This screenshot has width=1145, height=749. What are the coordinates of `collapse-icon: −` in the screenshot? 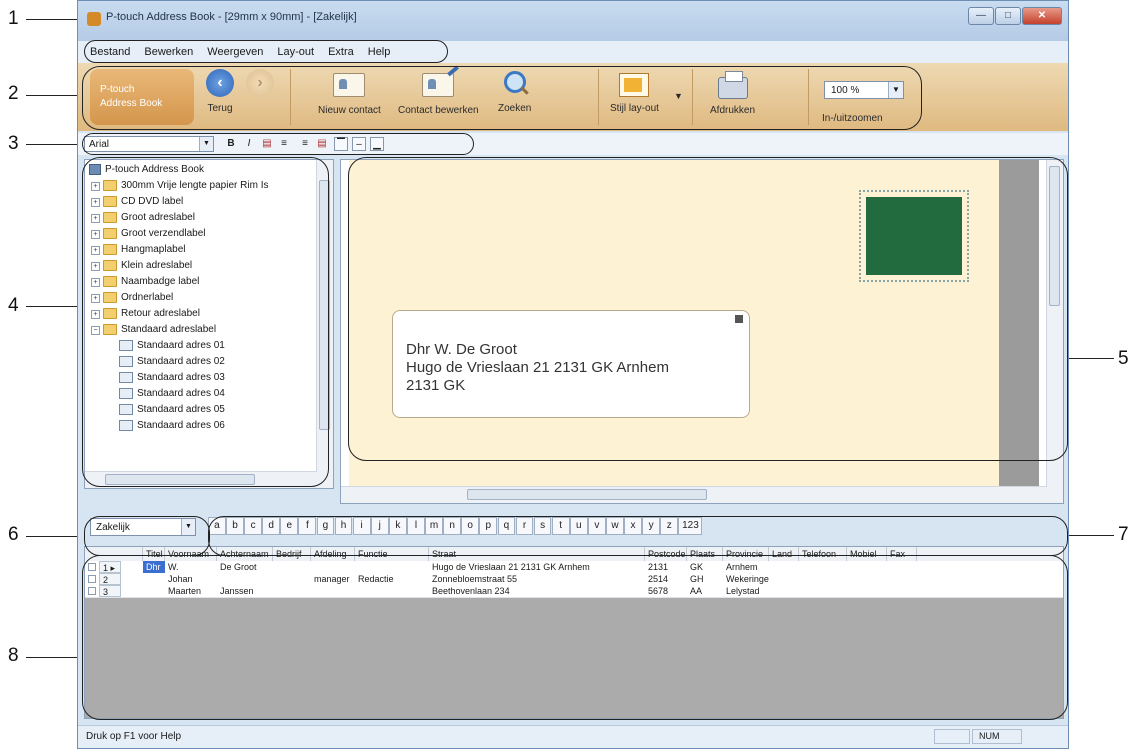 It's located at (95, 330).